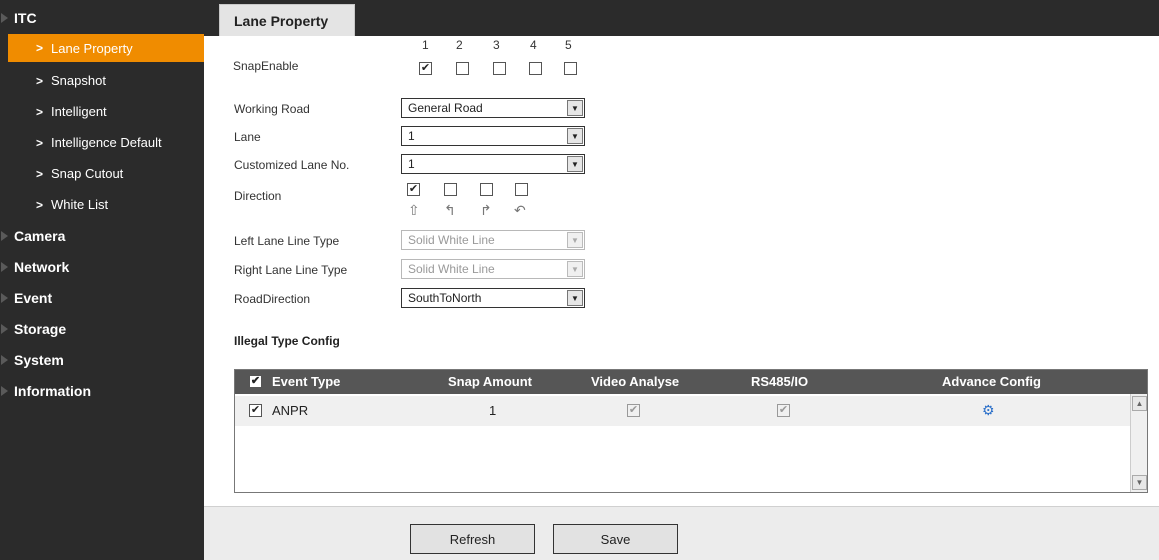 The width and height of the screenshot is (1159, 560). Describe the element at coordinates (78, 80) in the screenshot. I see `sidebar-item-label: Snapshot` at that location.